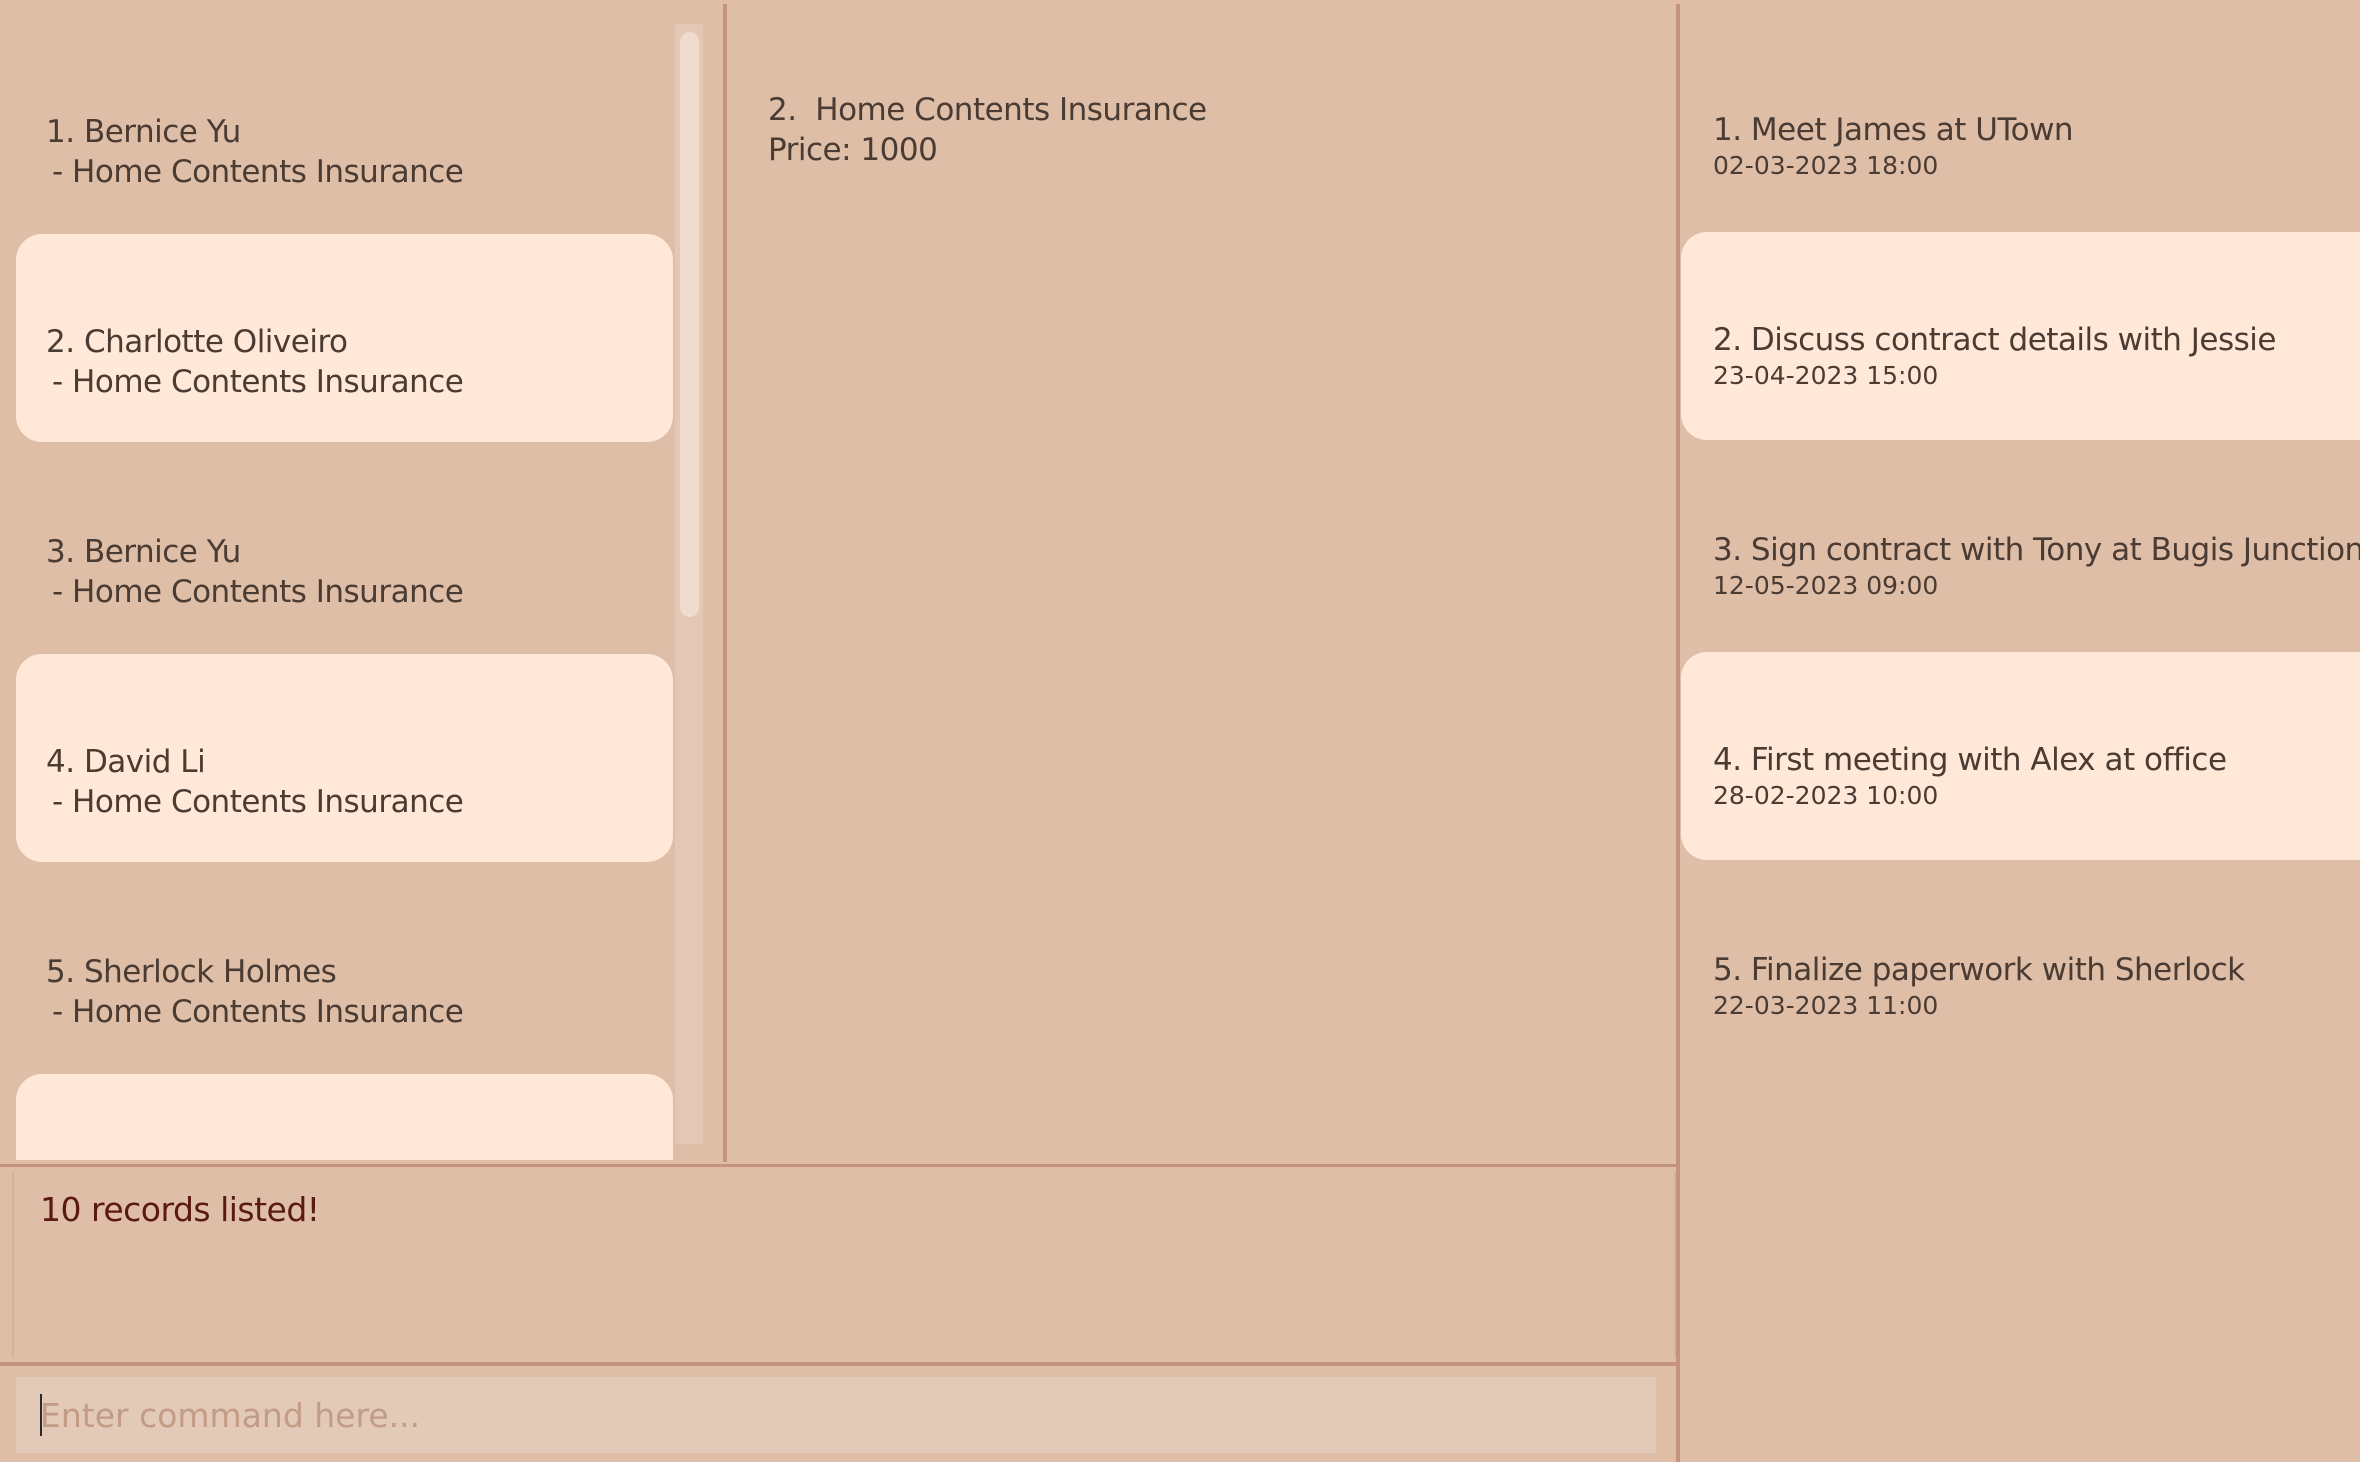 The height and width of the screenshot is (1462, 2360). Describe the element at coordinates (1826, 375) in the screenshot. I see `meeting-datetime: 23-04-2023 15:00` at that location.